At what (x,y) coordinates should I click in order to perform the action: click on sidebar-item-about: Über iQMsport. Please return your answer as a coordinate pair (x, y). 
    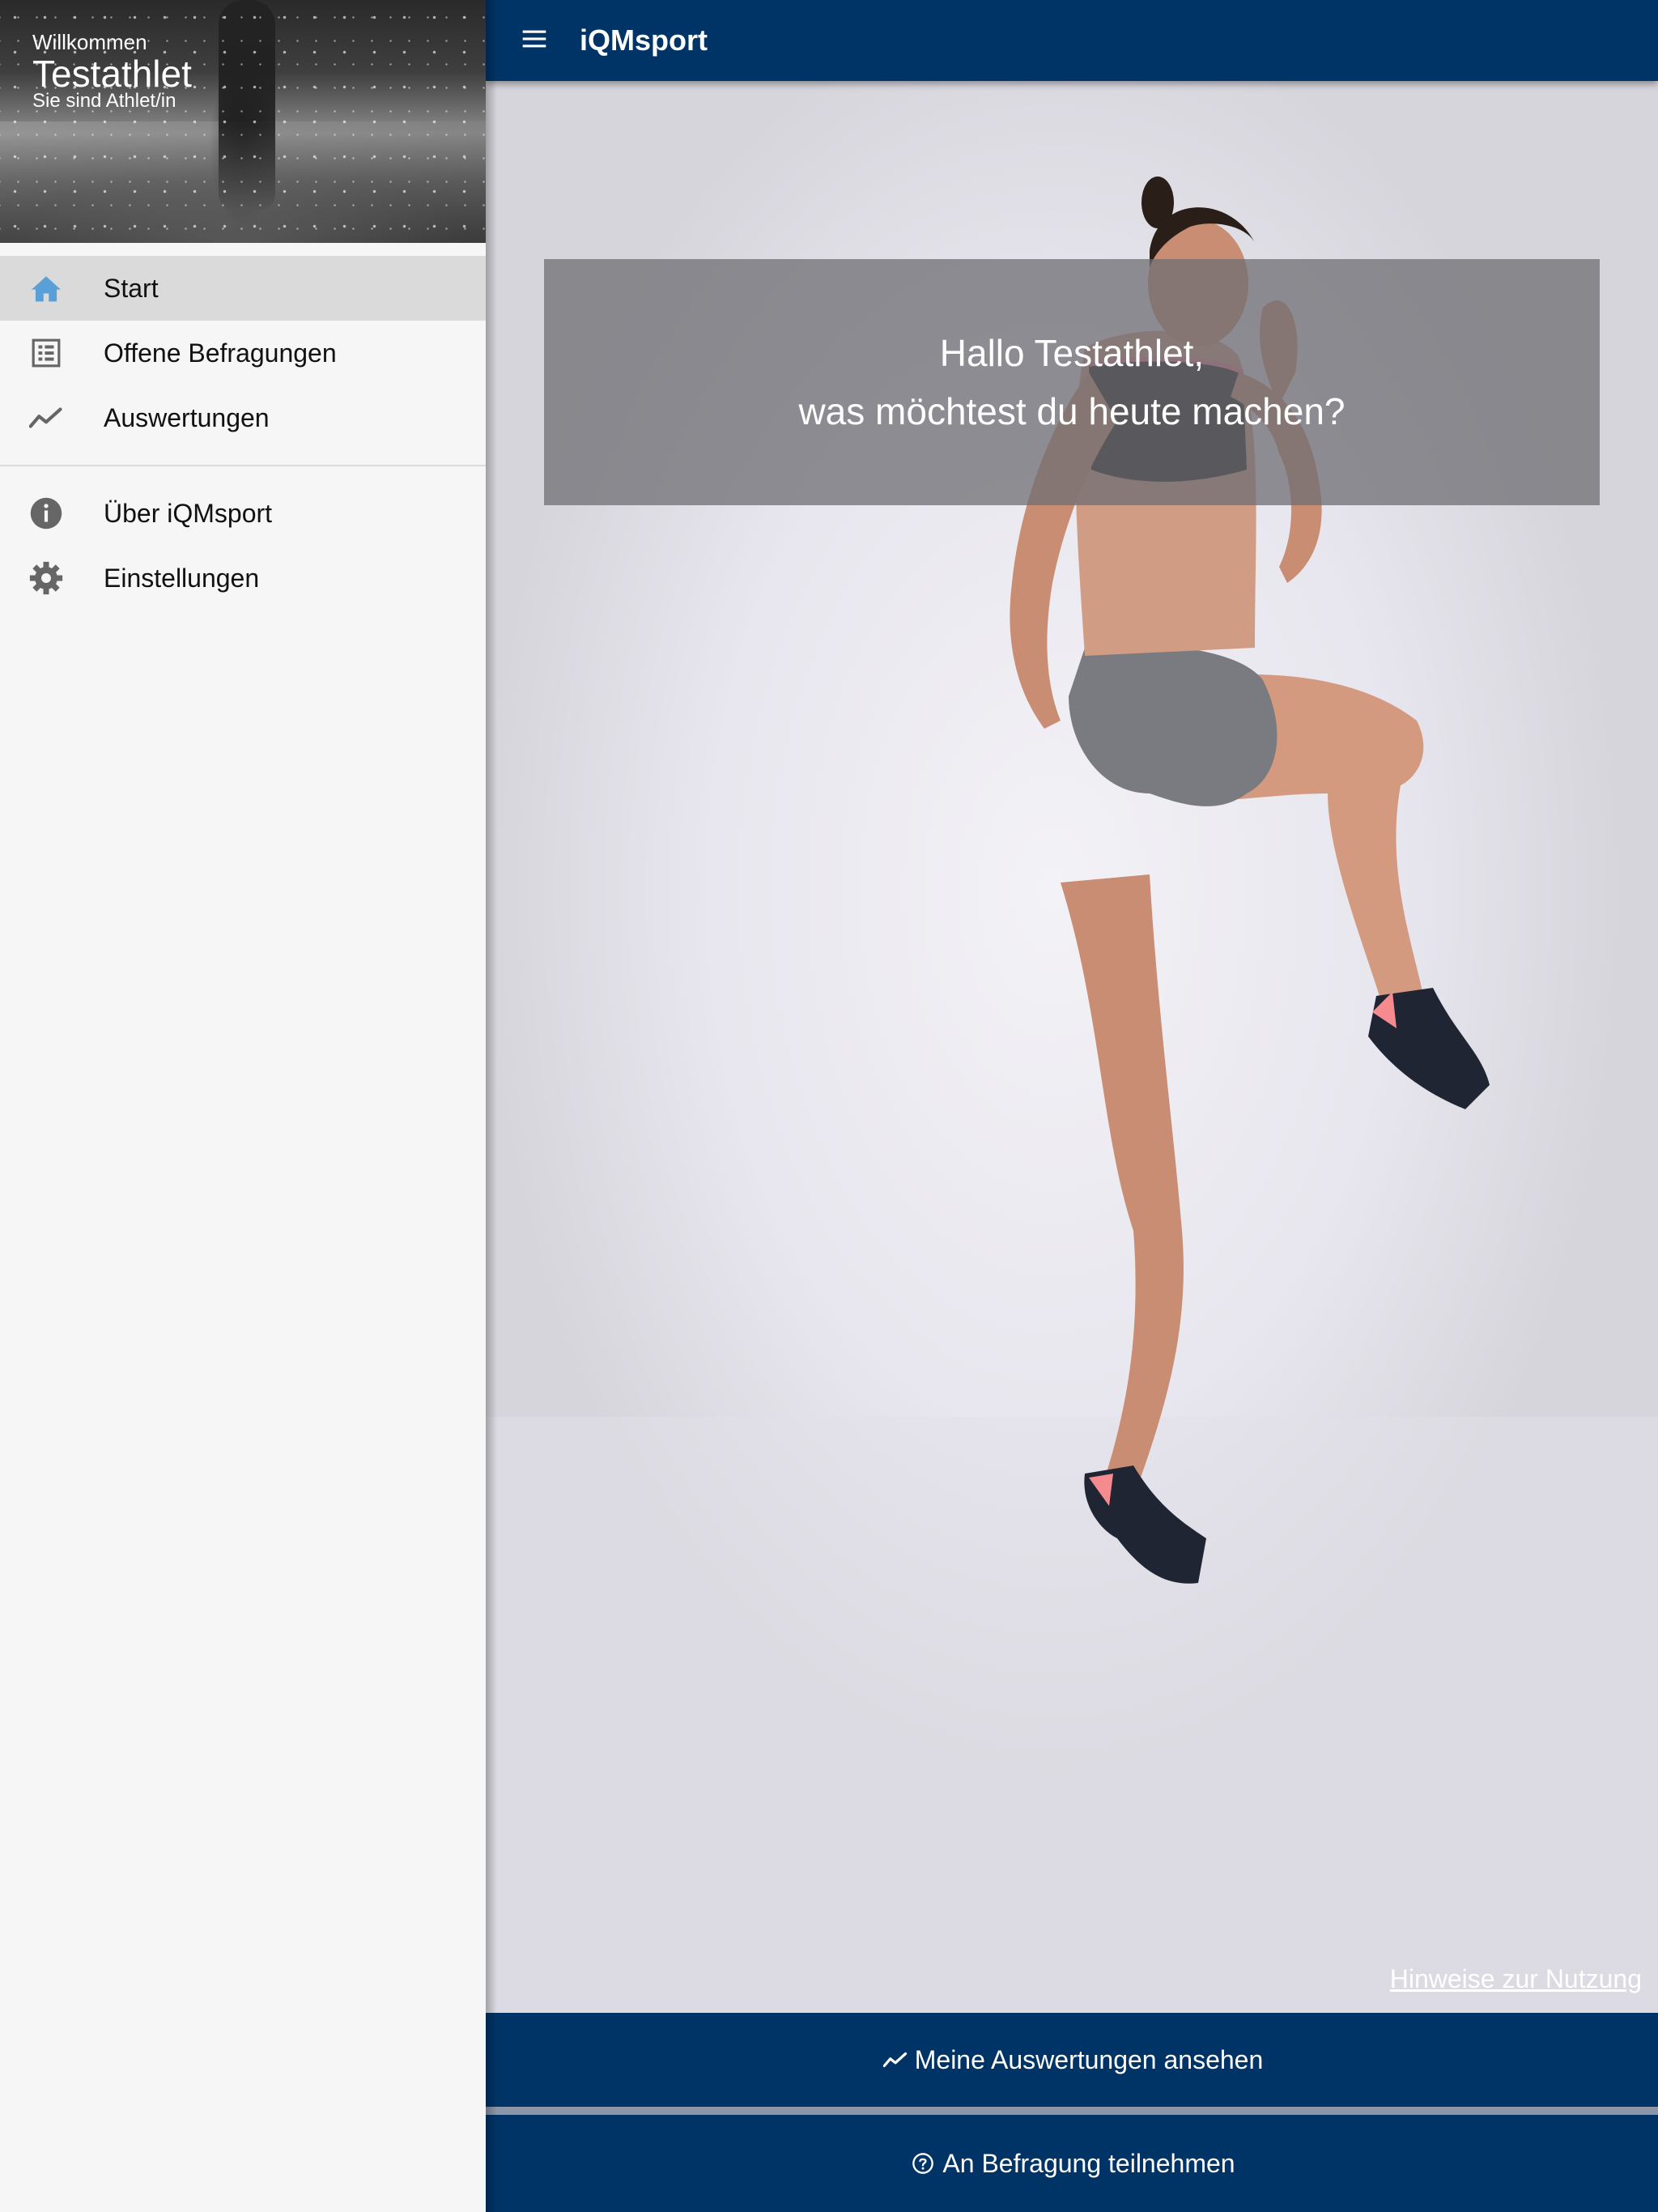
    Looking at the image, I should click on (243, 514).